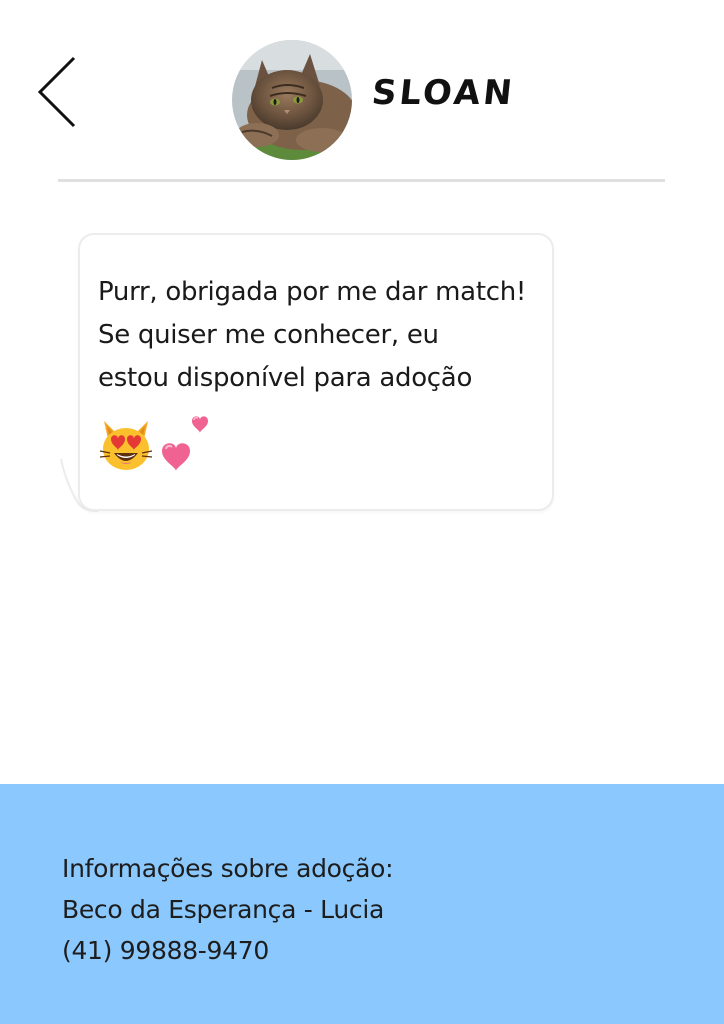 The image size is (724, 1024). What do you see at coordinates (228, 868) in the screenshot?
I see `adoption-info-title: Informações sobre adoção:` at bounding box center [228, 868].